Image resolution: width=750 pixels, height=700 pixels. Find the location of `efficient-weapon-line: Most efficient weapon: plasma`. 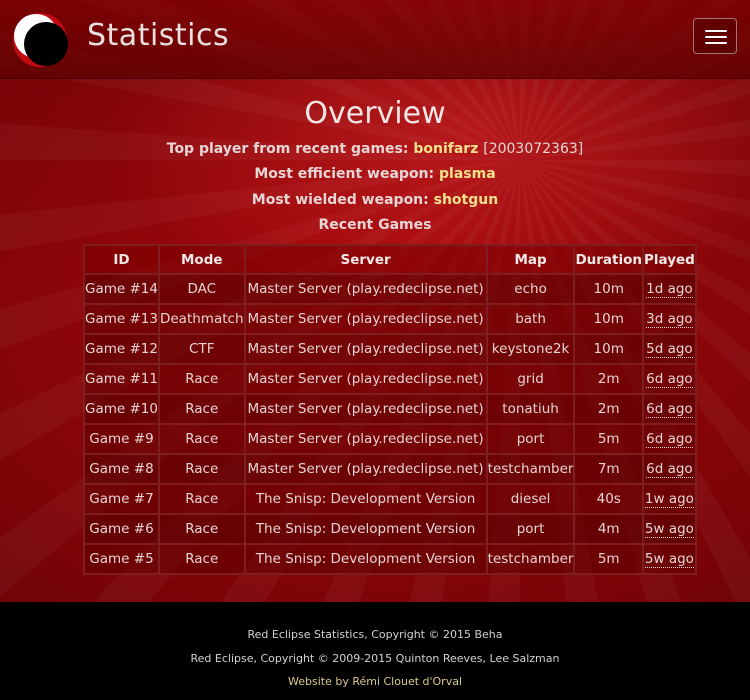

efficient-weapon-line: Most efficient weapon: plasma is located at coordinates (375, 174).